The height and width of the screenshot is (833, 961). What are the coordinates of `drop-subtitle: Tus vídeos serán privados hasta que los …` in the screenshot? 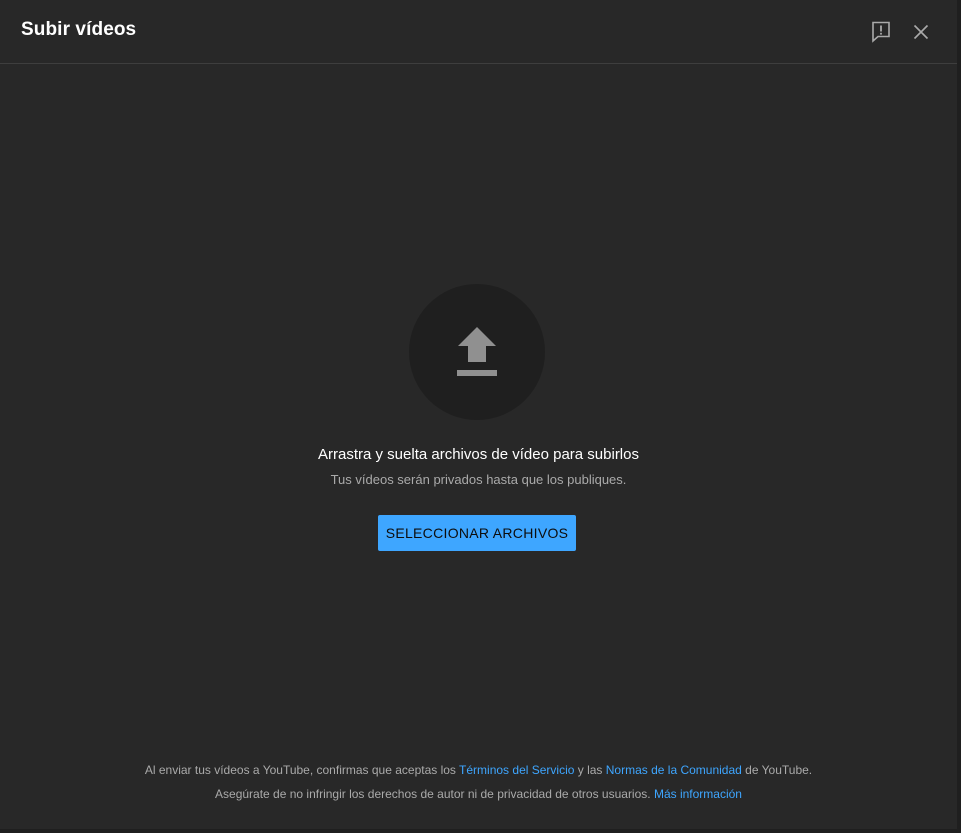 It's located at (478, 479).